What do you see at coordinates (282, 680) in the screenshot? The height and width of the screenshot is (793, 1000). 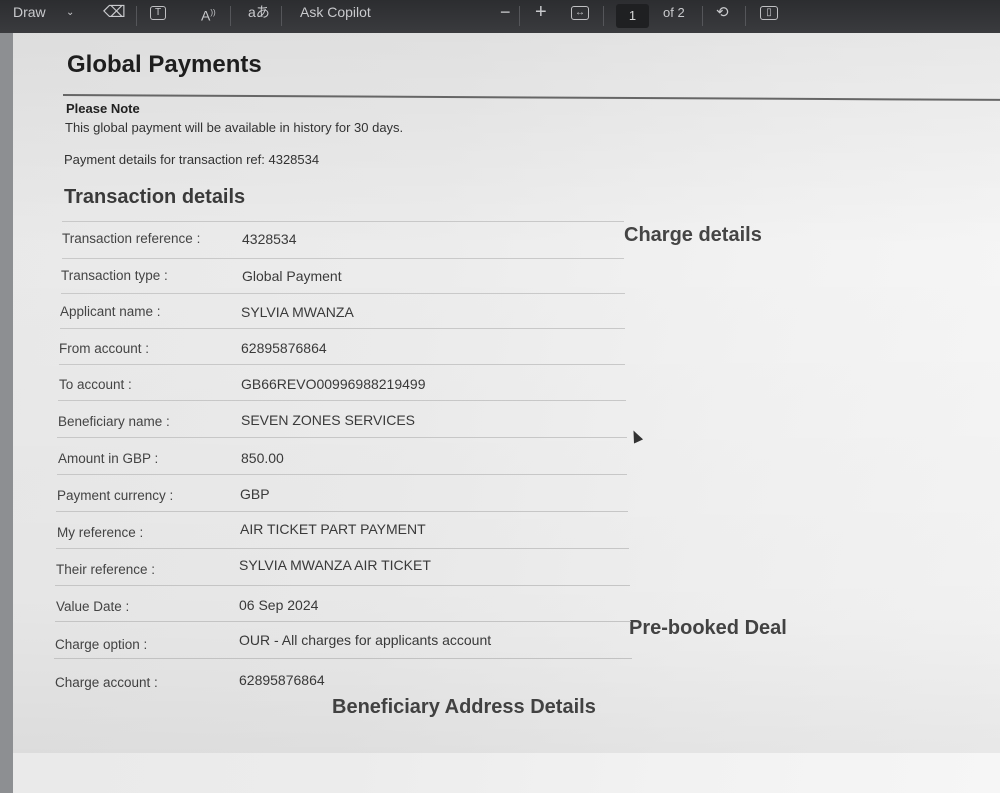 I see `row-value-charge-account: 62895876864` at bounding box center [282, 680].